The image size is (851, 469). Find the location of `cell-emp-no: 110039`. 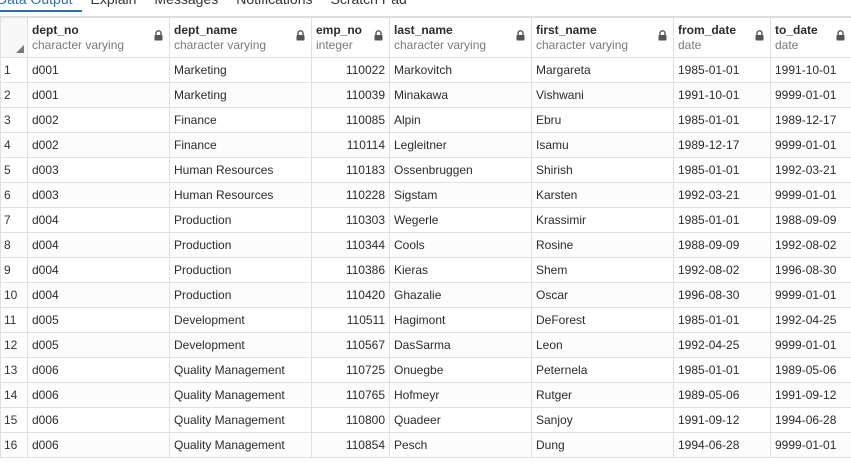

cell-emp-no: 110039 is located at coordinates (350, 95).